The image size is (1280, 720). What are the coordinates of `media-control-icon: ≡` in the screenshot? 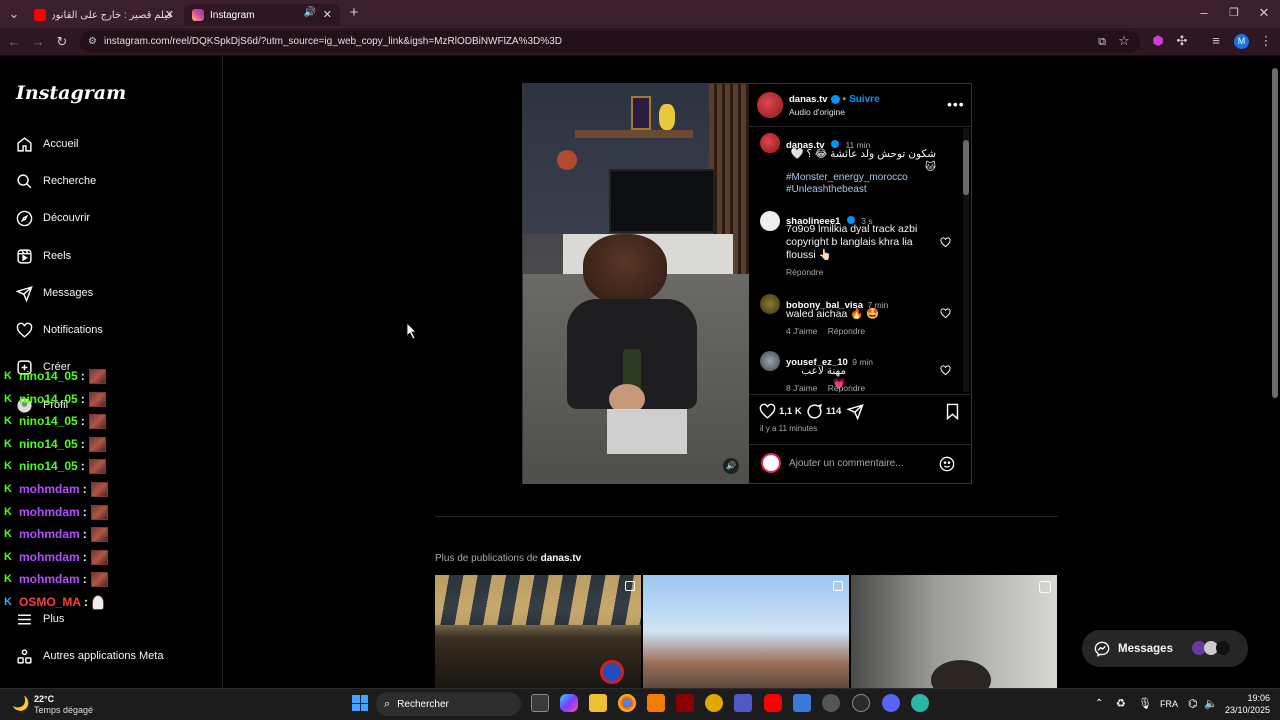 It's located at (1216, 41).